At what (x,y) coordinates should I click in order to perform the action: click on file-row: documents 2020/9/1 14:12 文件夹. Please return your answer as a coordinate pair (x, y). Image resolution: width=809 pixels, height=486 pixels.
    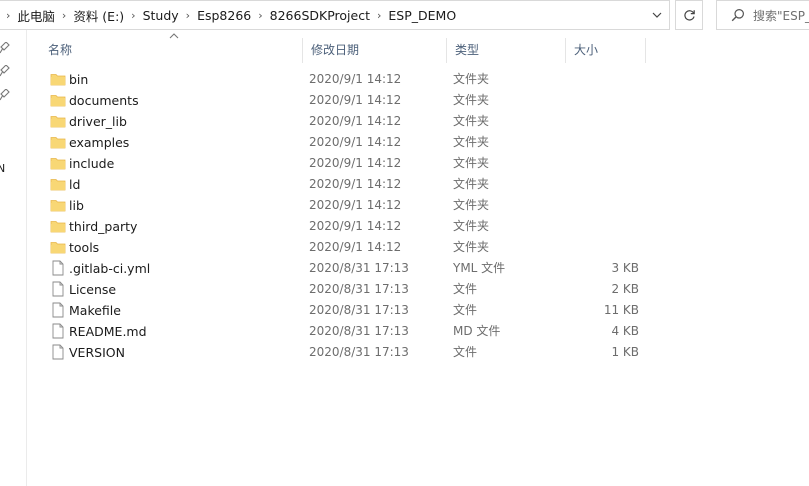
    Looking at the image, I should click on (349, 100).